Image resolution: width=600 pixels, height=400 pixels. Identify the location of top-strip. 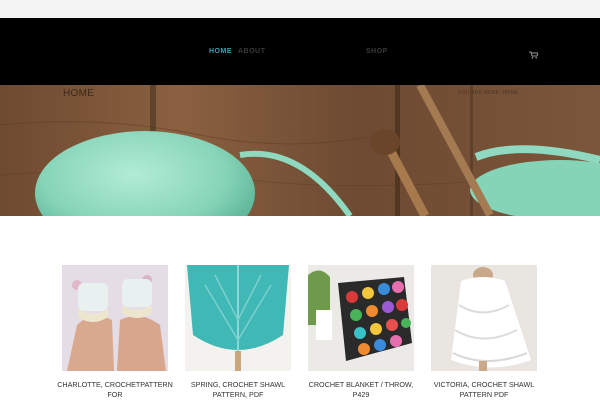
(300, 9).